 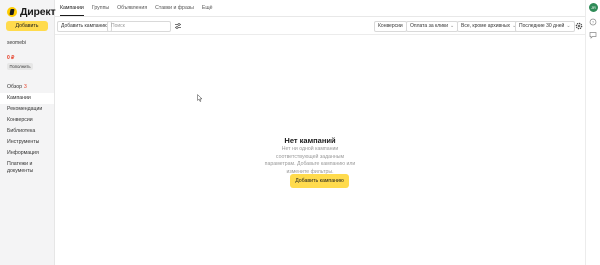 What do you see at coordinates (21, 131) in the screenshot?
I see `sidebar-item-label: Библиотека` at bounding box center [21, 131].